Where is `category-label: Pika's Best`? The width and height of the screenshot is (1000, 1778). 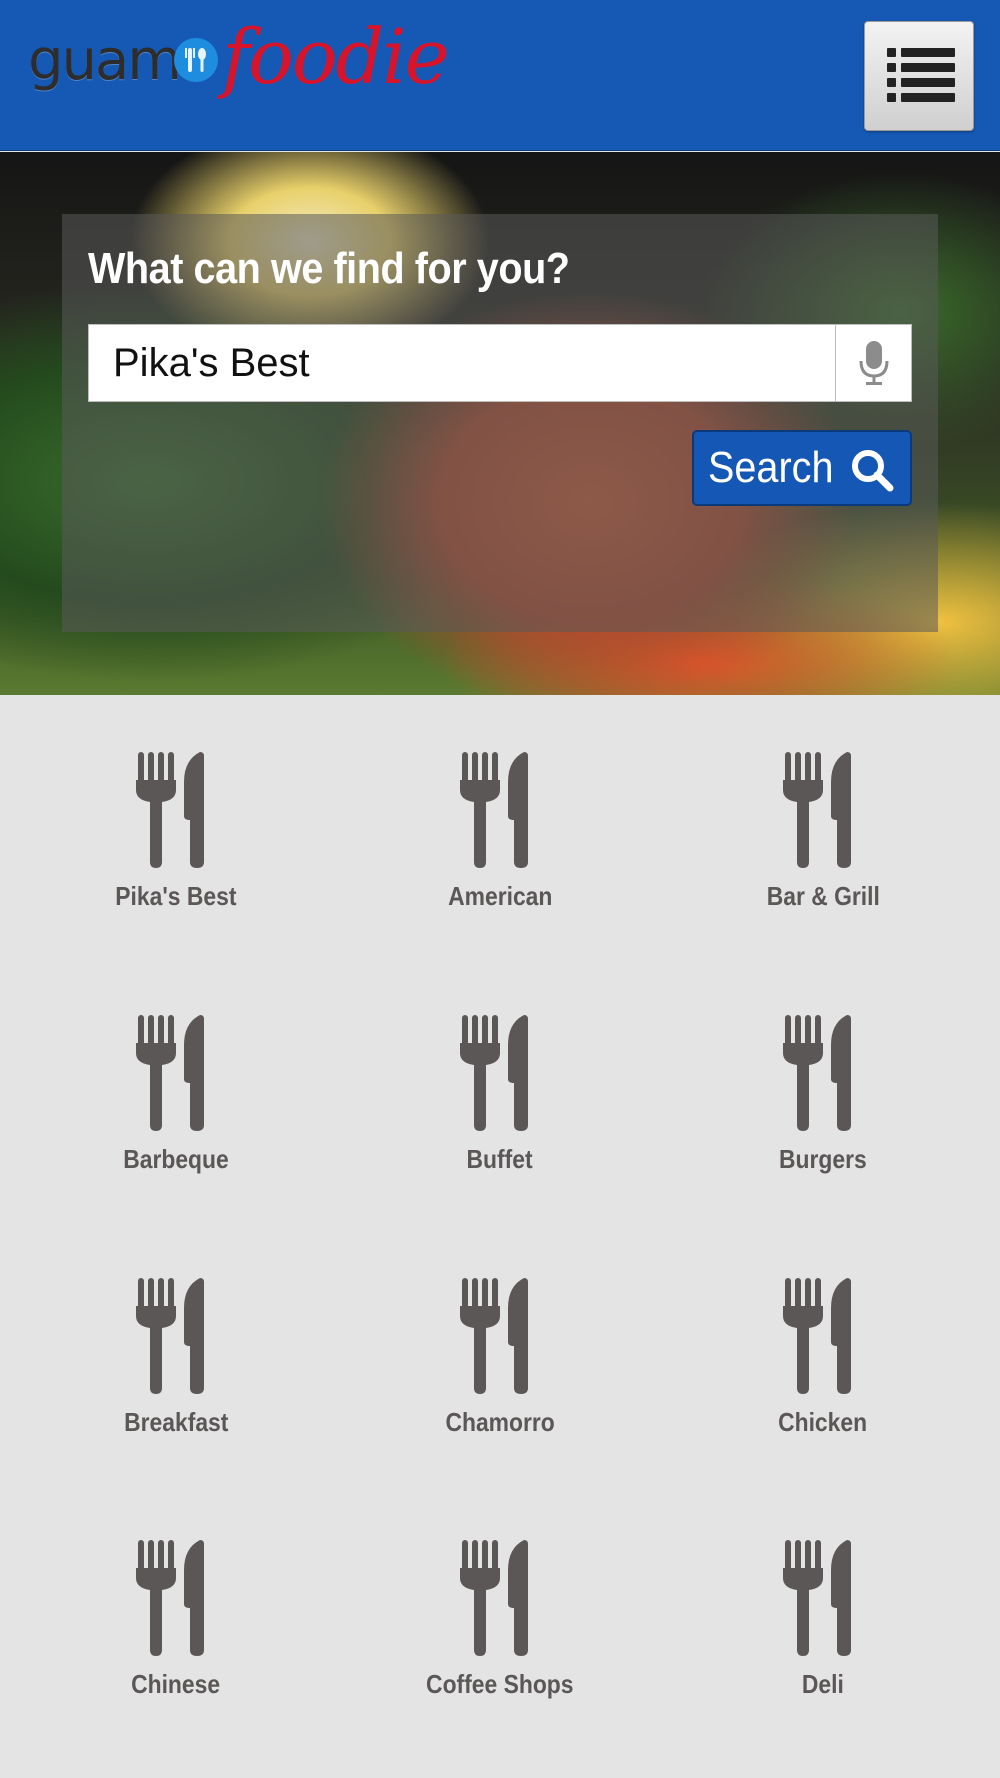
category-label: Pika's Best is located at coordinates (176, 896).